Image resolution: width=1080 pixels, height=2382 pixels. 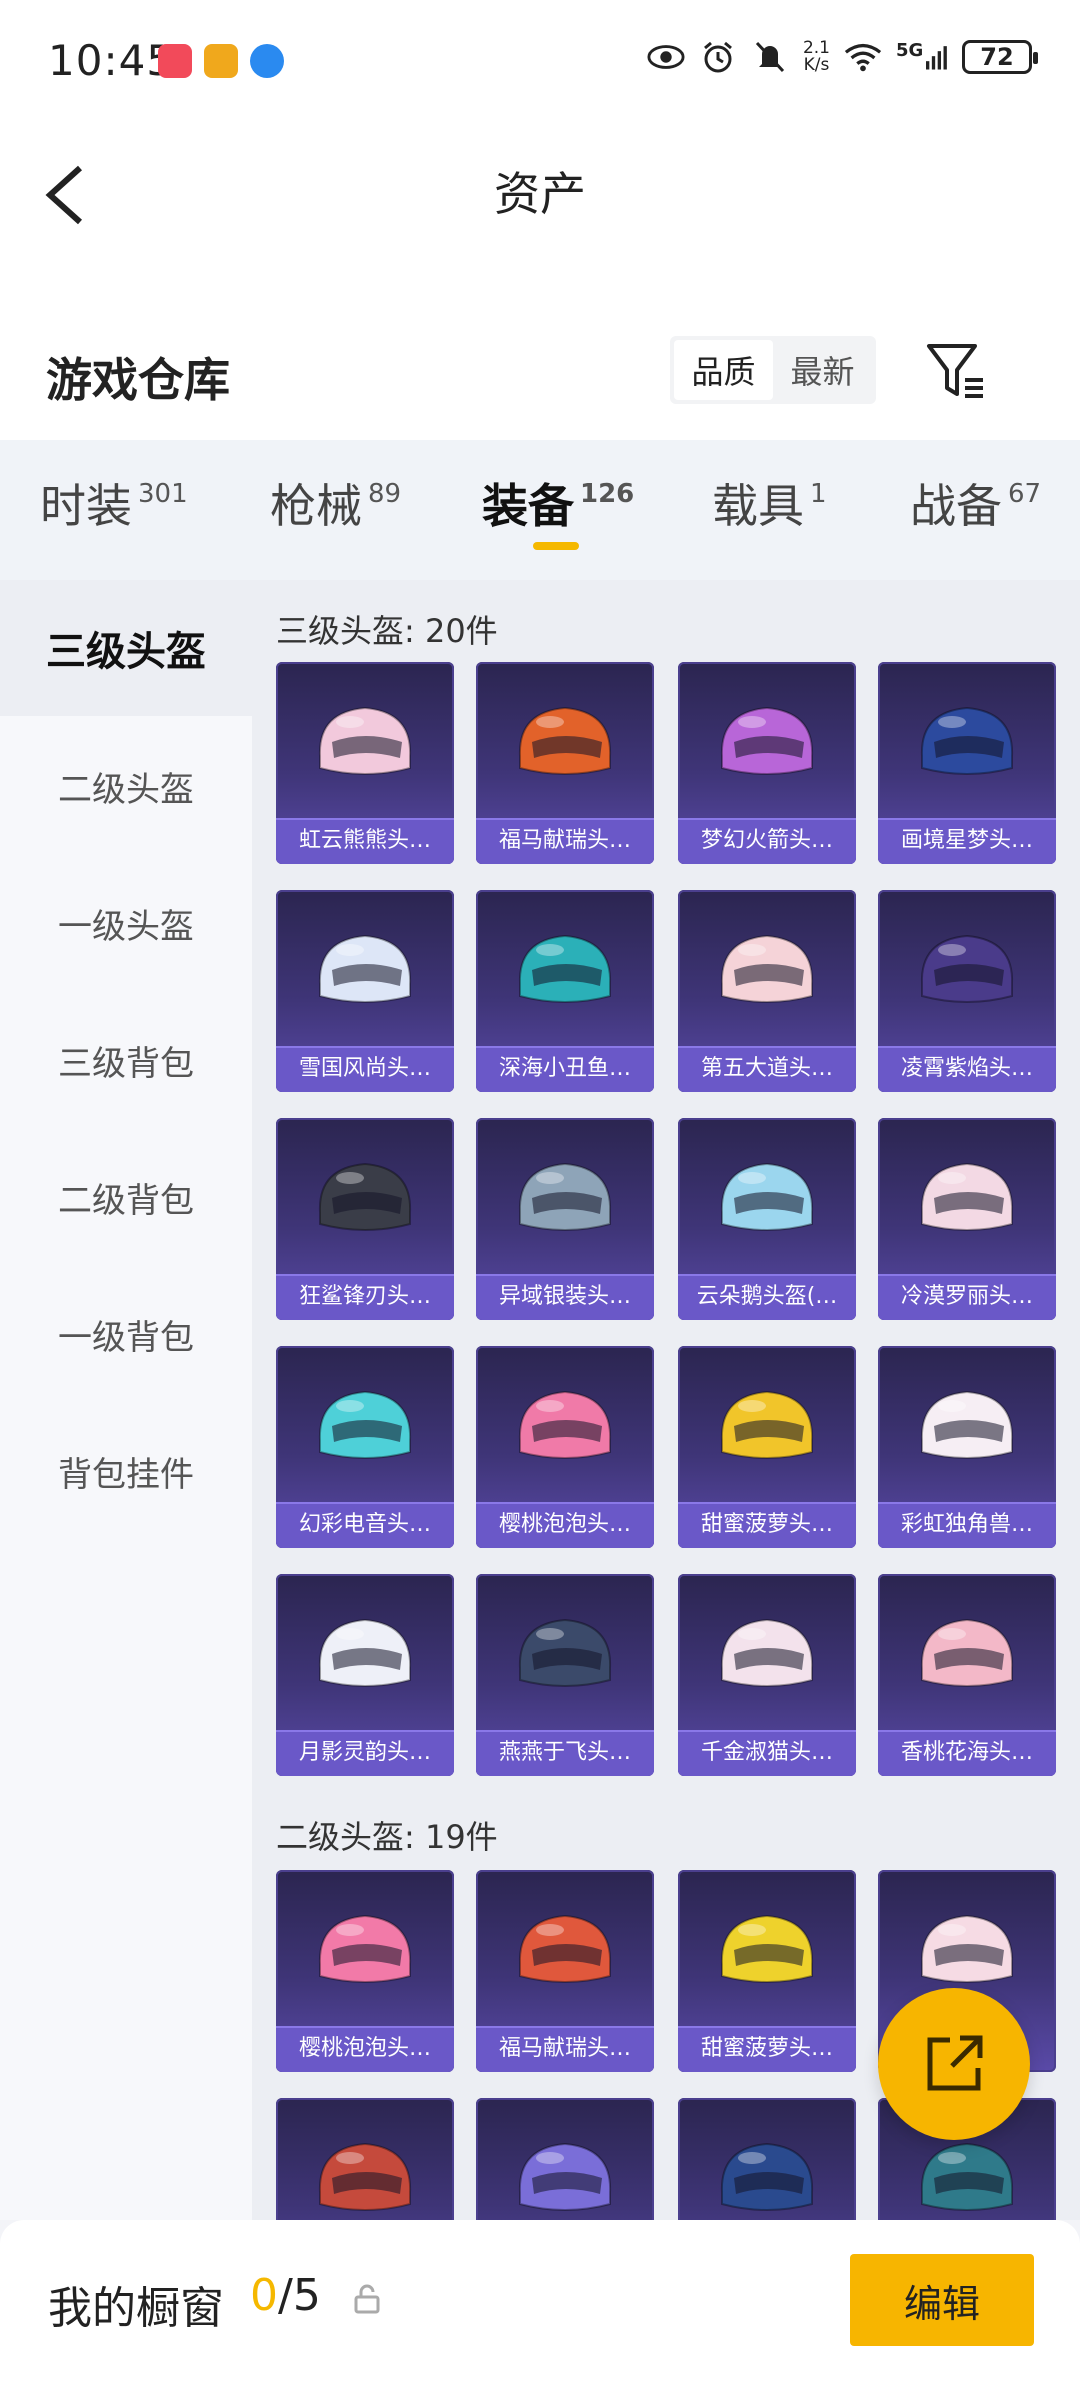 I want to click on sidebar-item-level1-helmet: 一级头盔, so click(x=126, y=923).